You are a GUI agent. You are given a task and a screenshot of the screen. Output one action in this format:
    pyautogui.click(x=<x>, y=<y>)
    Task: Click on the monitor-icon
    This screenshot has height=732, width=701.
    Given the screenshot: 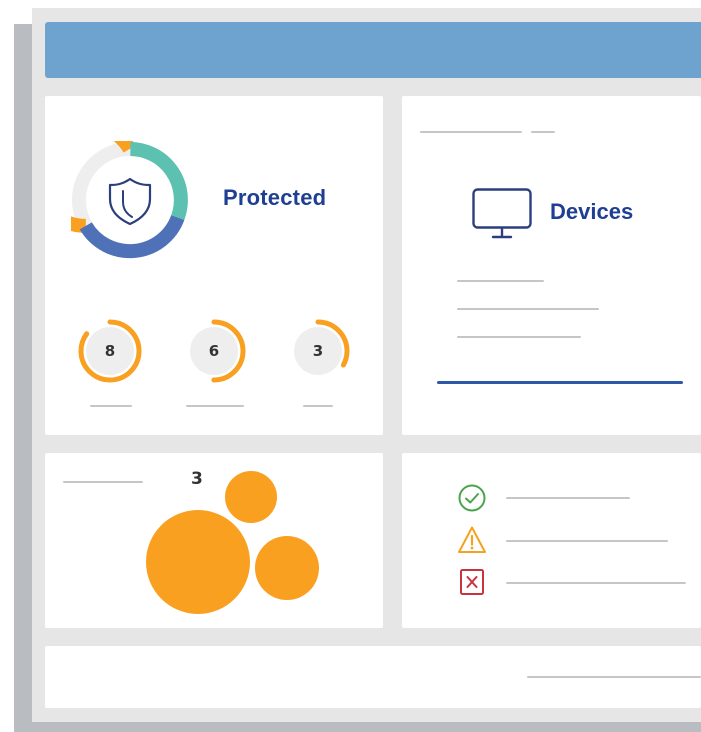 What is the action you would take?
    pyautogui.click(x=502, y=213)
    